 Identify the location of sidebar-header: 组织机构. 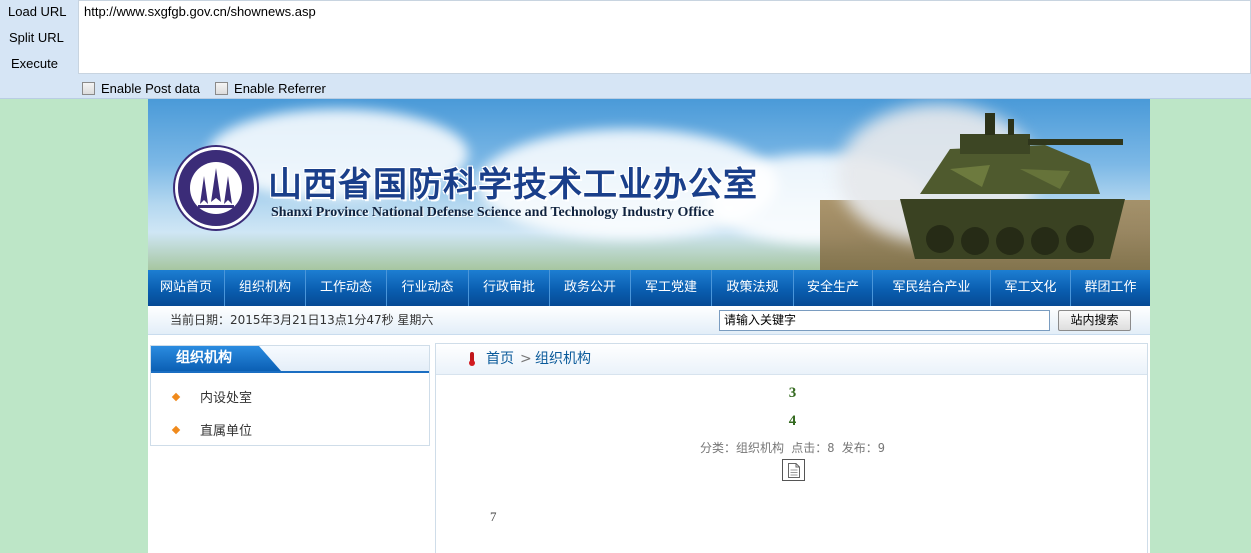
(290, 359).